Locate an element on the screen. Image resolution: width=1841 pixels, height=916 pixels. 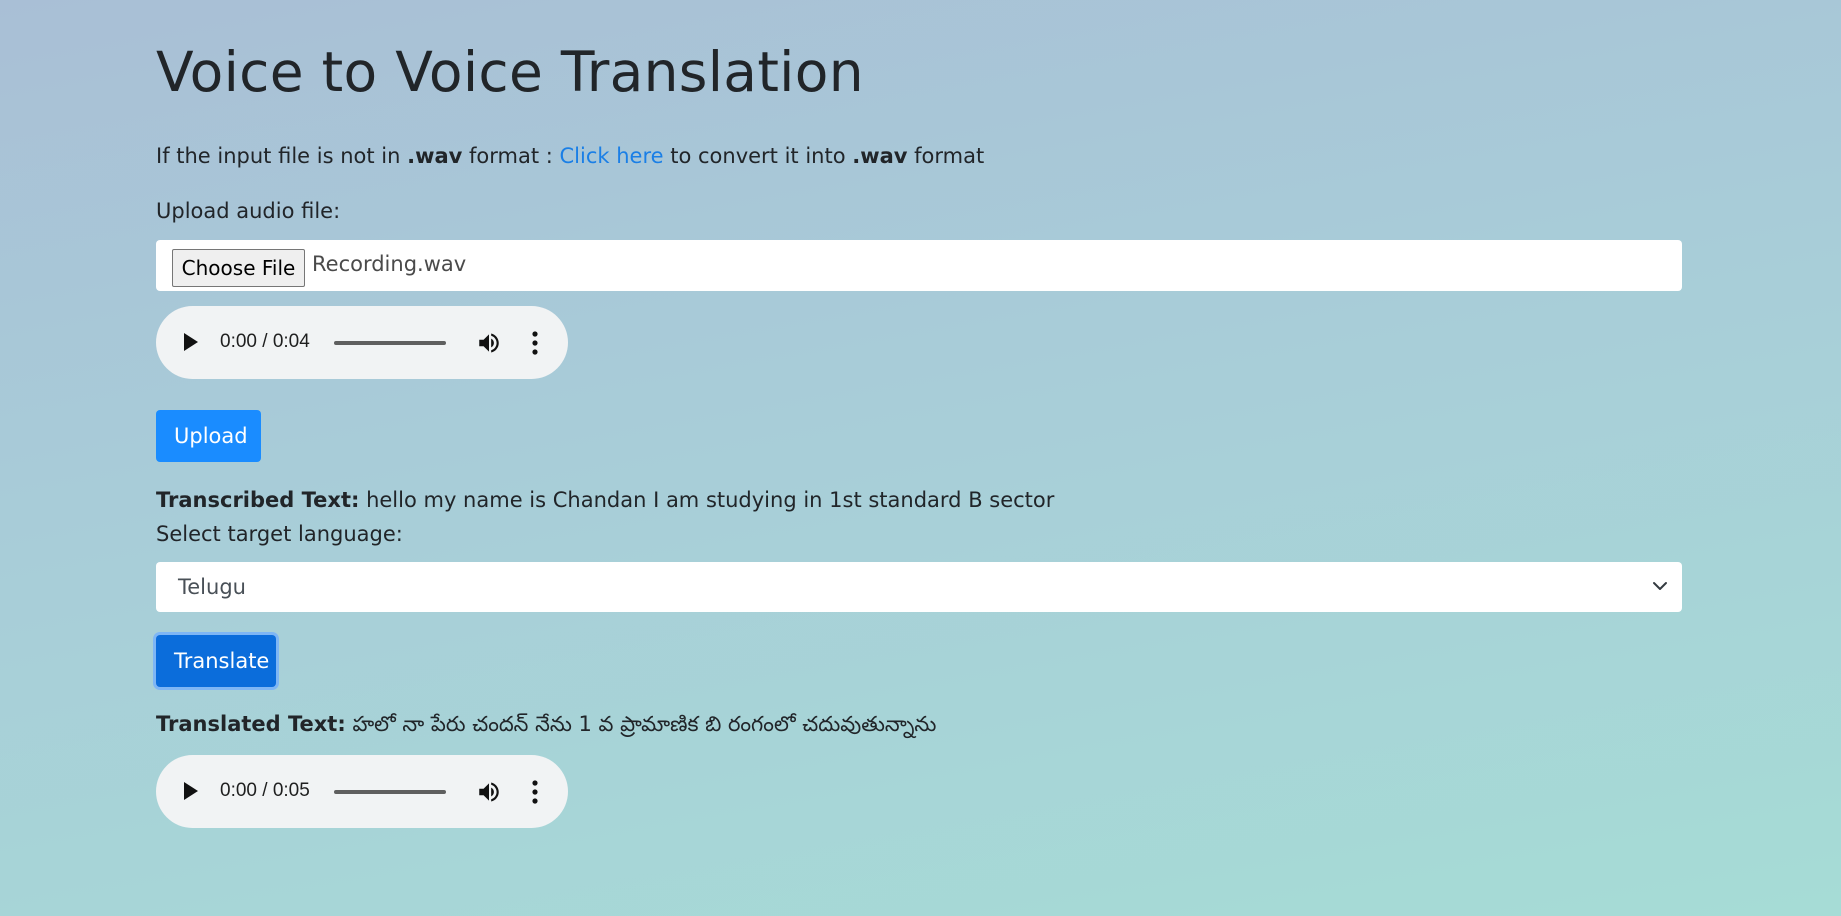
info-prefix: If the input file is not in is located at coordinates (282, 156).